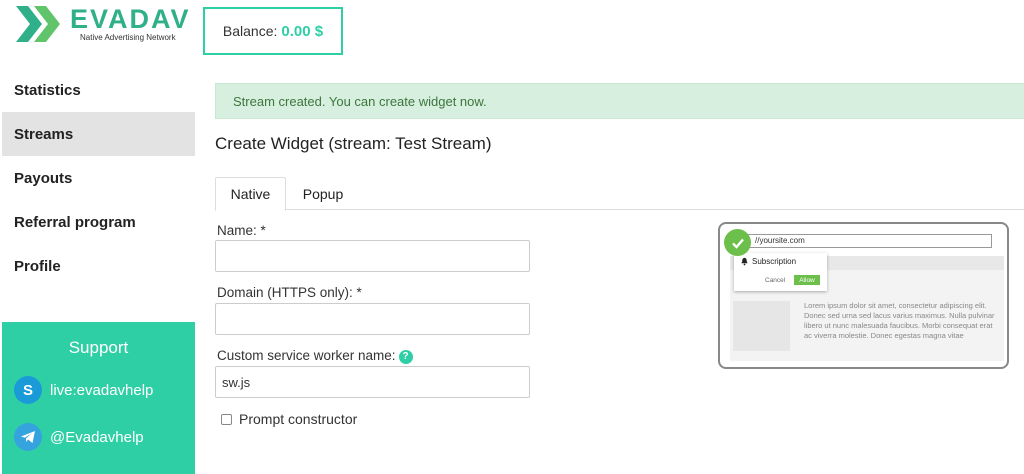 The image size is (1024, 474). I want to click on support-title: Support, so click(98, 347).